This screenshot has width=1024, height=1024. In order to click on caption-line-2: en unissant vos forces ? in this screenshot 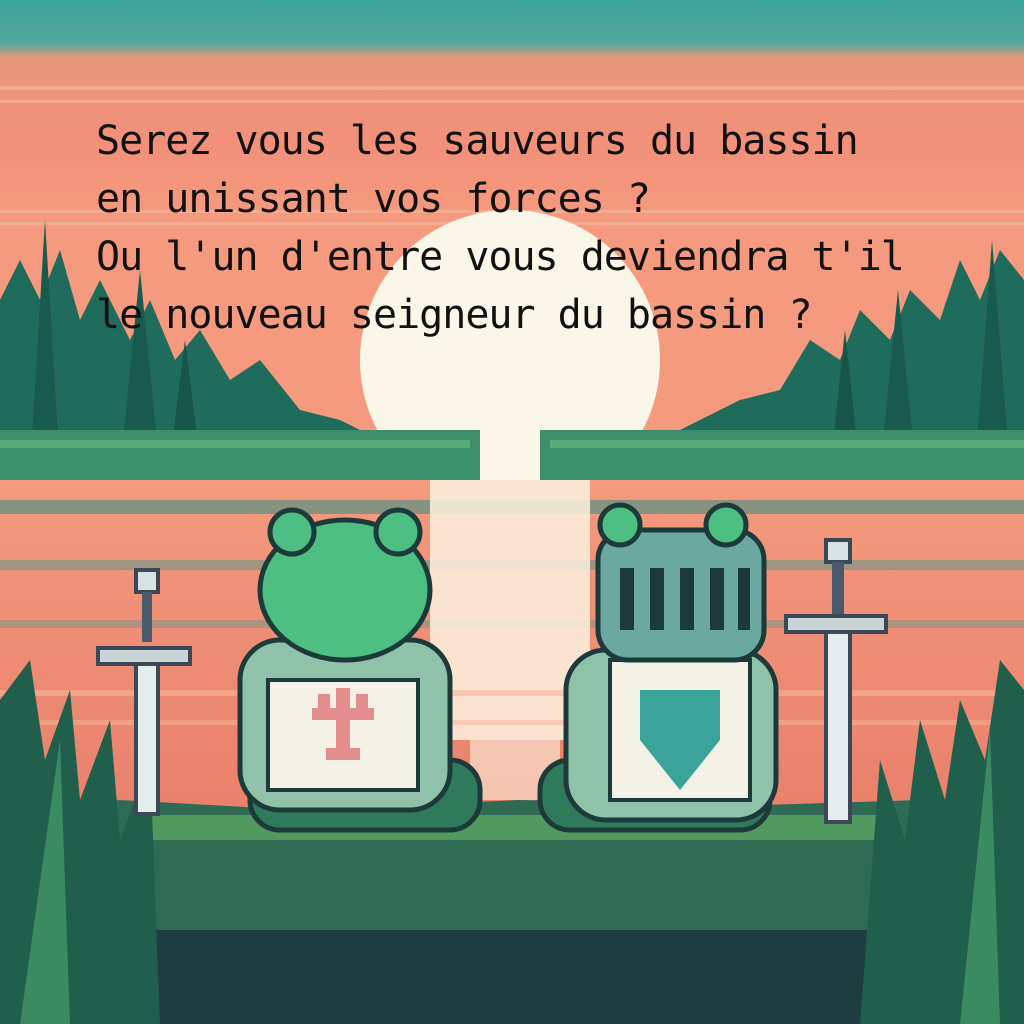, I will do `click(373, 199)`.